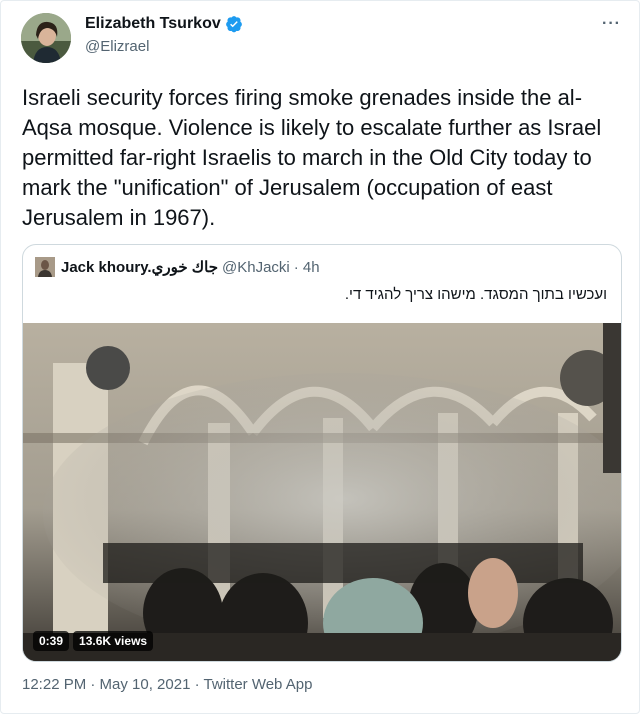 This screenshot has width=640, height=714. I want to click on author-name: Elizabeth Tsurkov, so click(153, 24).